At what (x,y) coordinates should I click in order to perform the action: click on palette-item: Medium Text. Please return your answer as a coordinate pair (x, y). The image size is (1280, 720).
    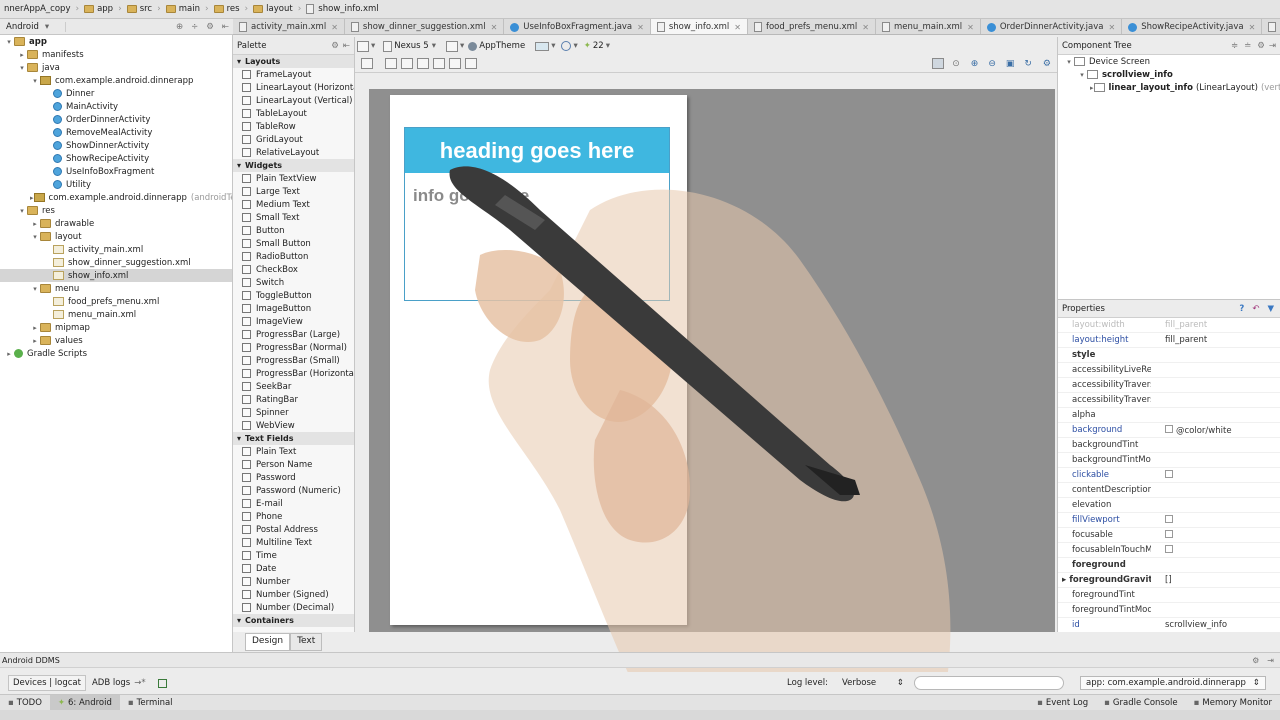
    Looking at the image, I should click on (293, 204).